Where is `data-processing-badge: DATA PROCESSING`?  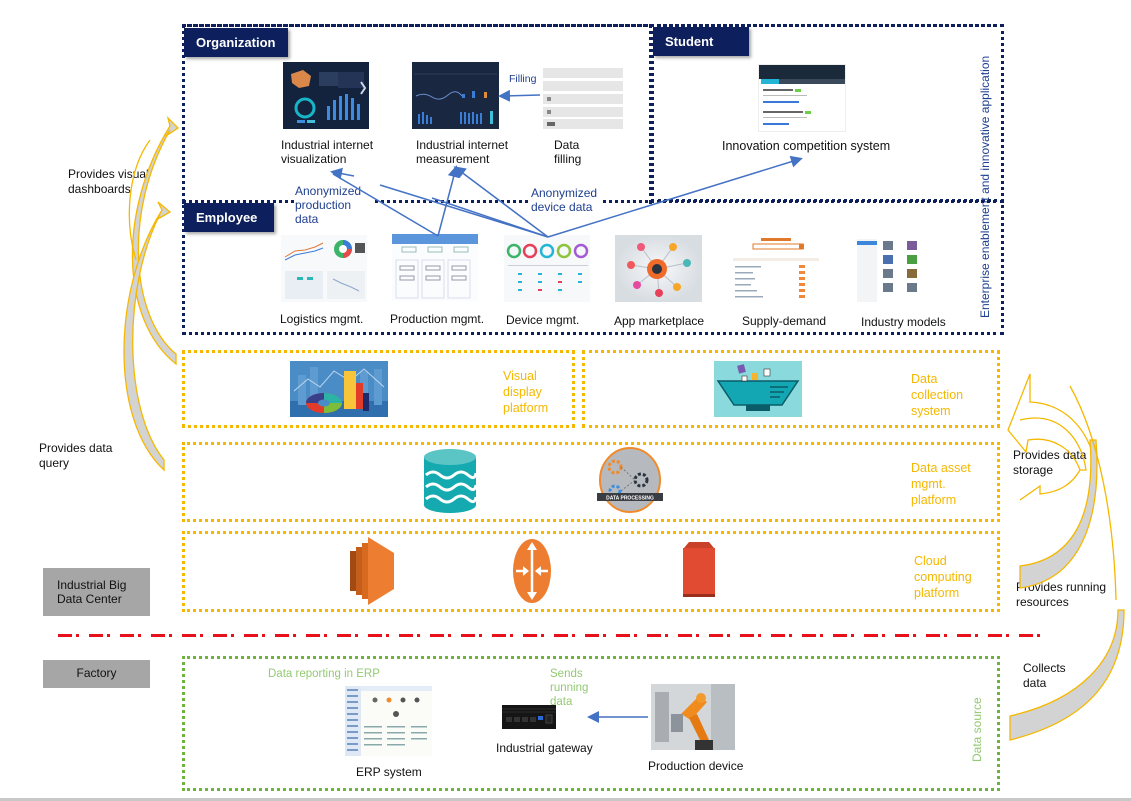 data-processing-badge: DATA PROCESSING is located at coordinates (630, 480).